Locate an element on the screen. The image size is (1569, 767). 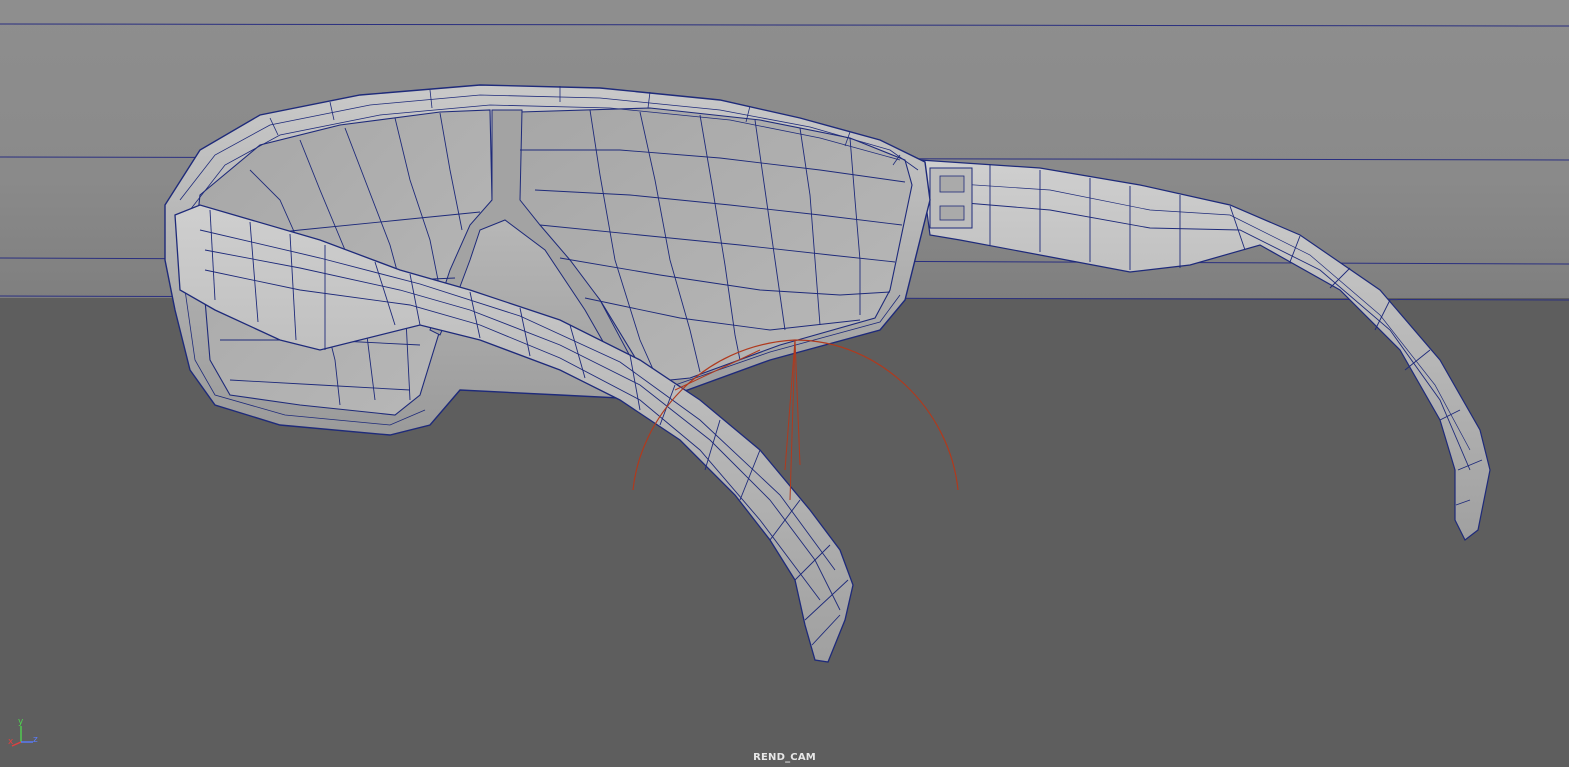
axis-z-label: z is located at coordinates (35, 740).